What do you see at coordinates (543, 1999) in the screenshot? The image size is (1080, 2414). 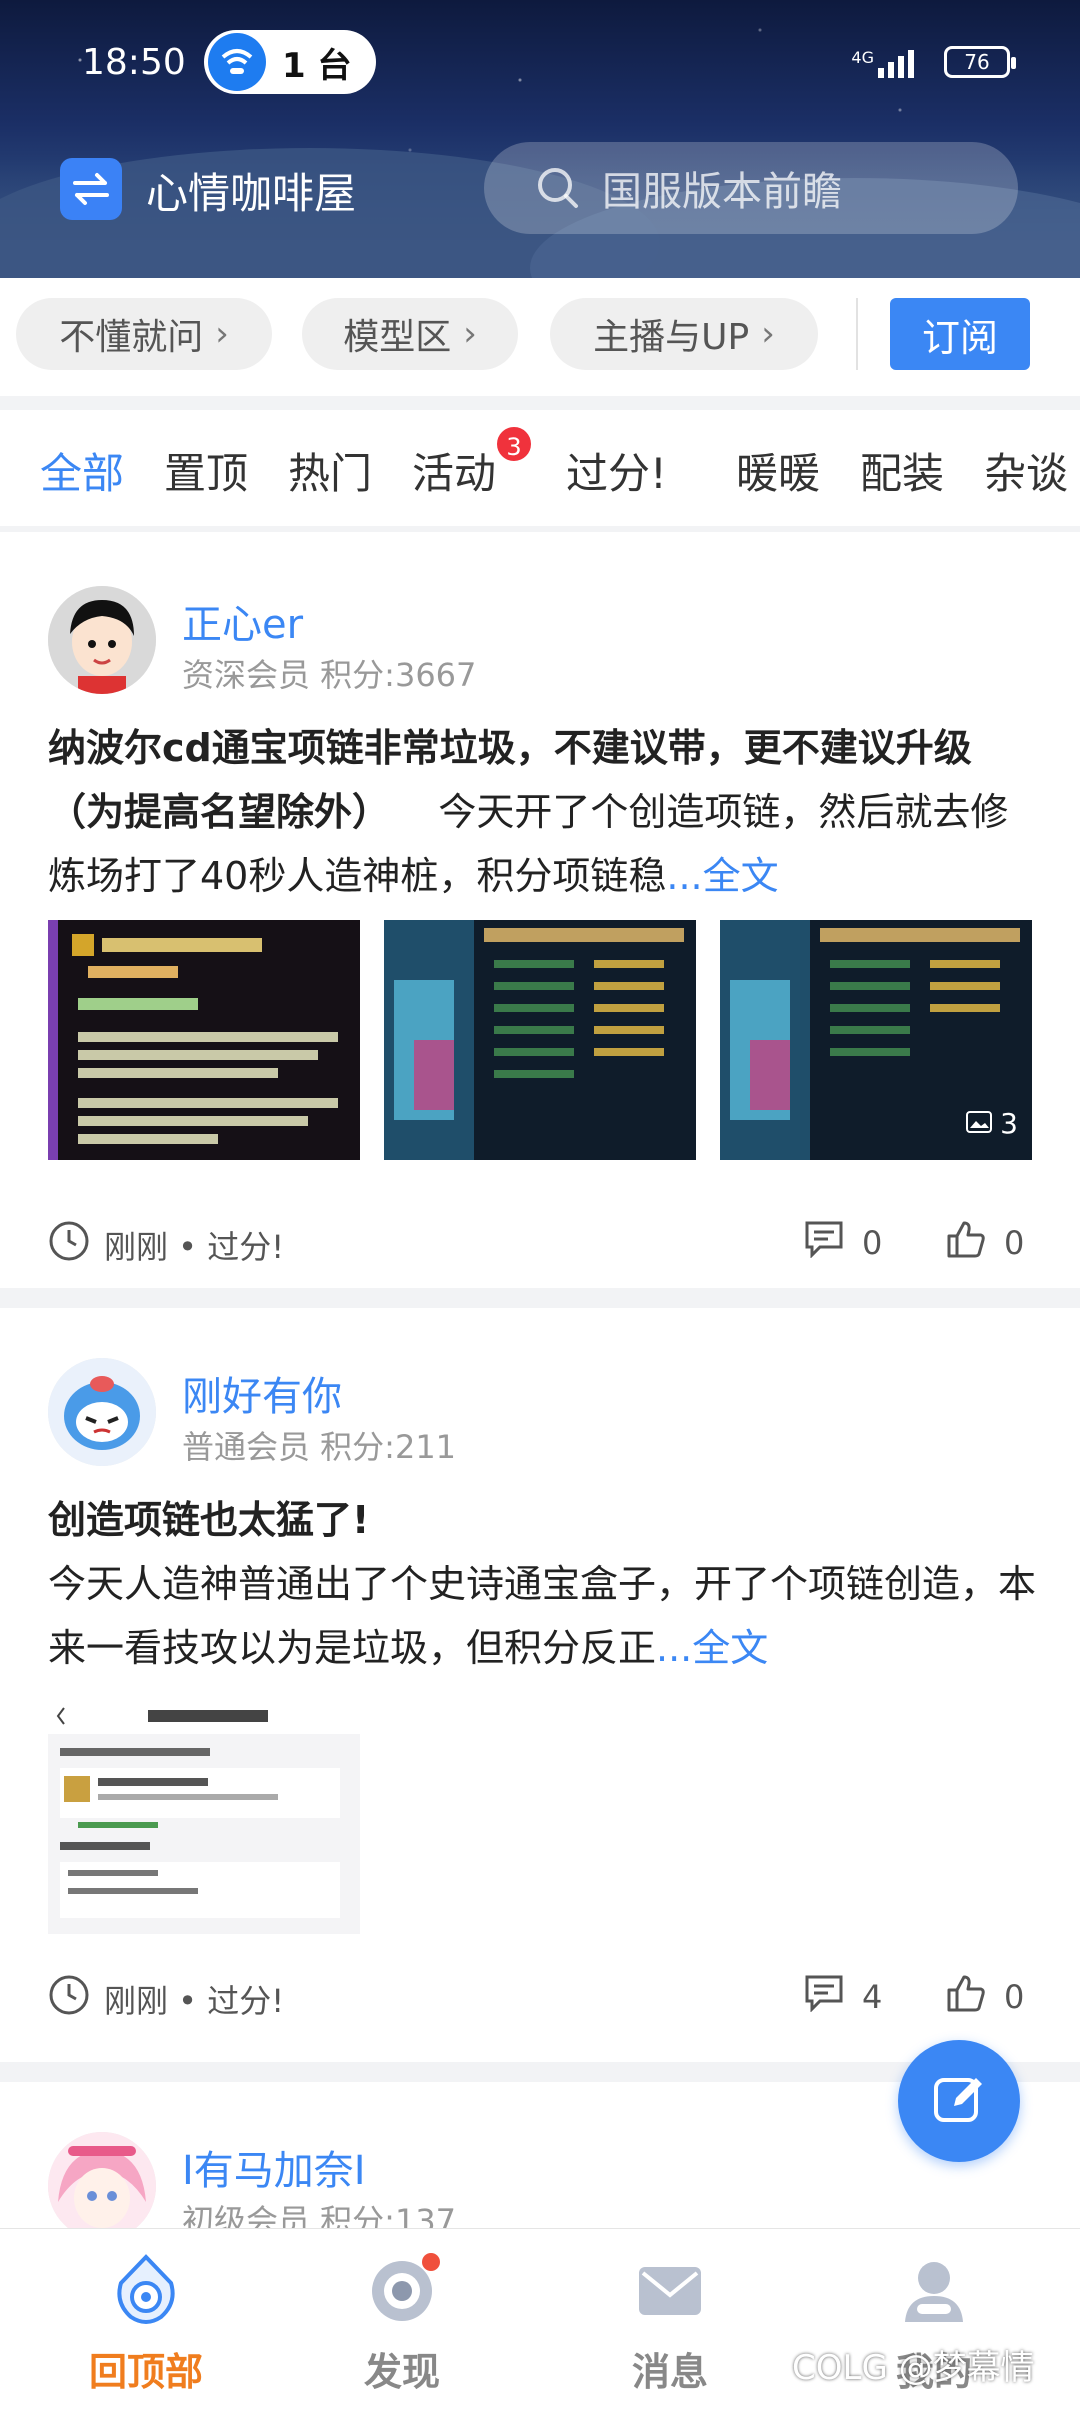 I see `post-footer: 刚刚 • 过分! 4 0` at bounding box center [543, 1999].